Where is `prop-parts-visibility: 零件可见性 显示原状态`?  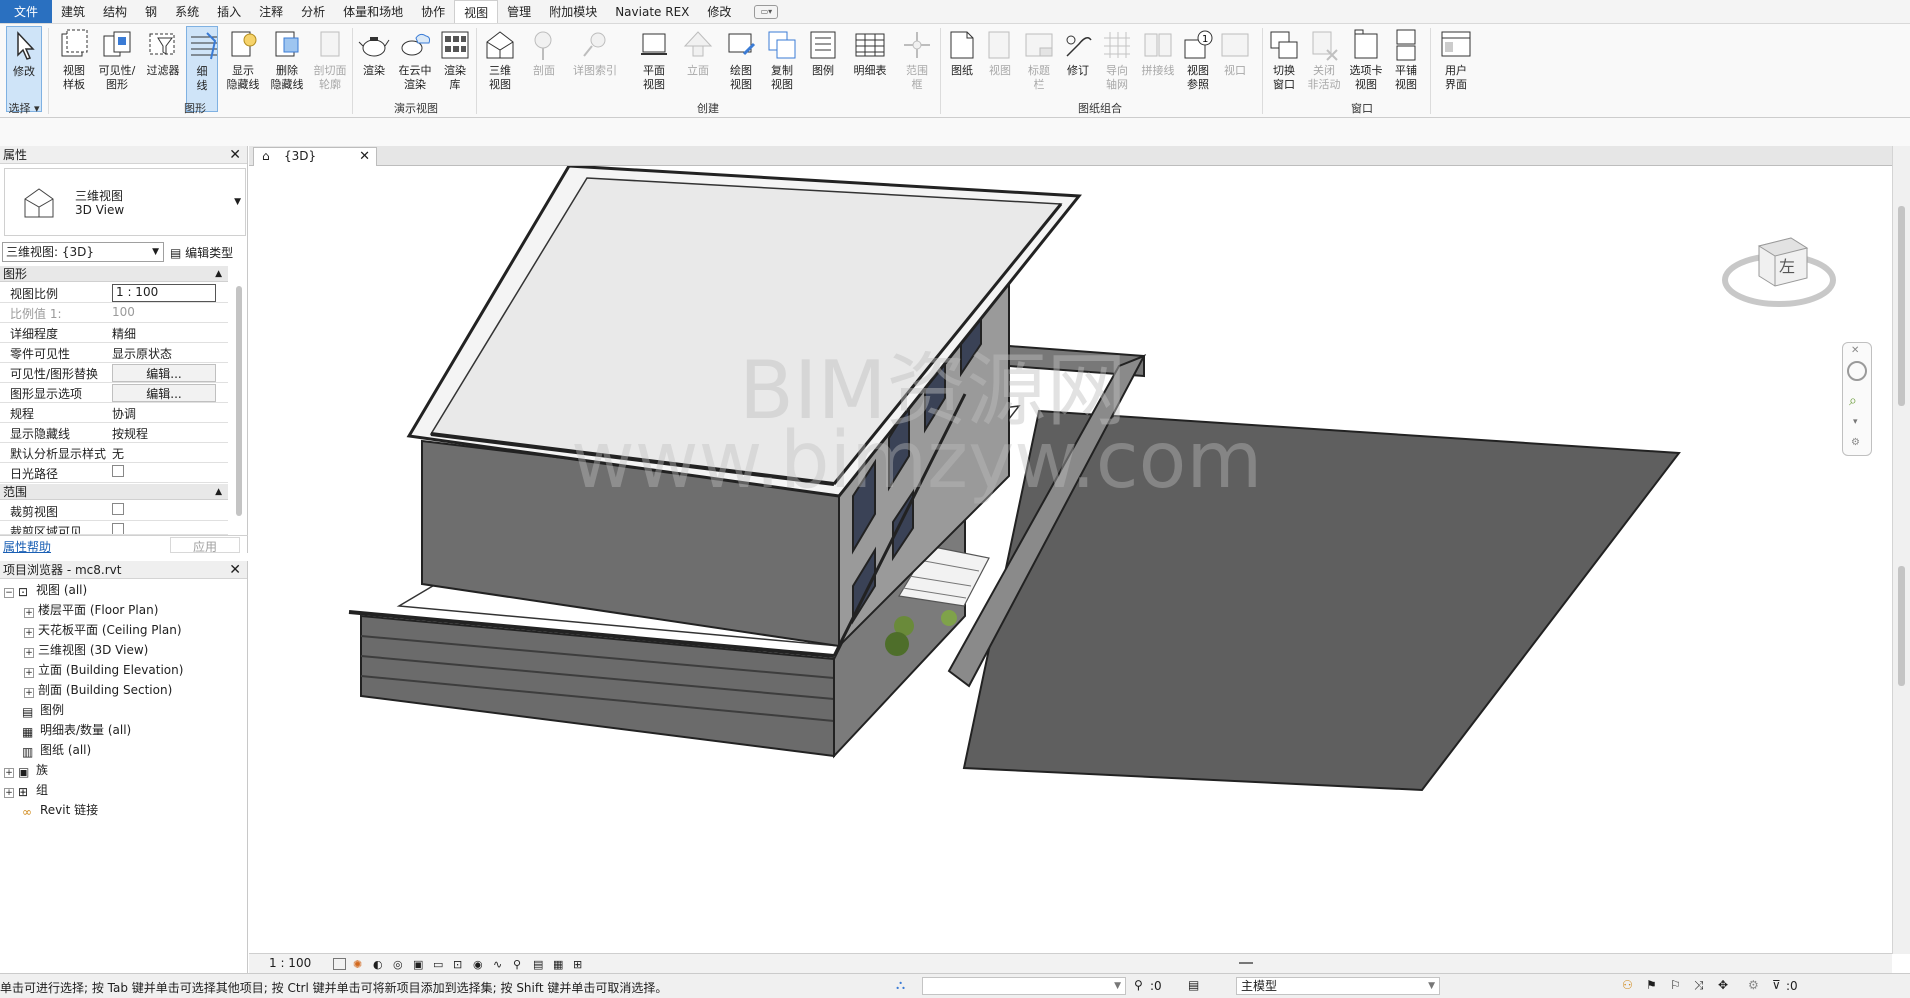 prop-parts-visibility: 零件可见性 显示原状态 is located at coordinates (114, 353).